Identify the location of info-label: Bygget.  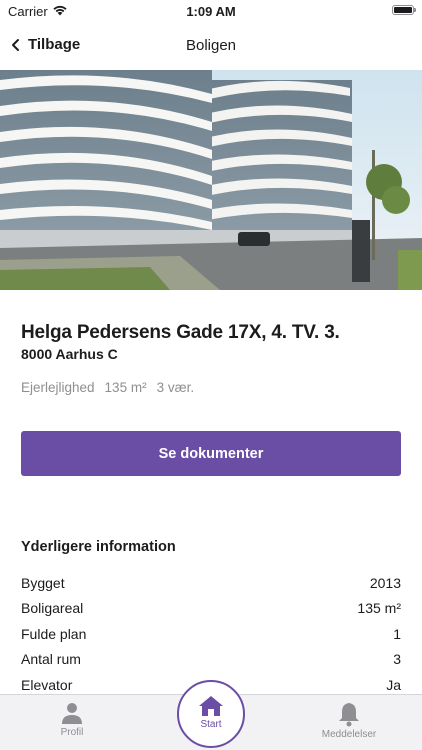
(43, 582).